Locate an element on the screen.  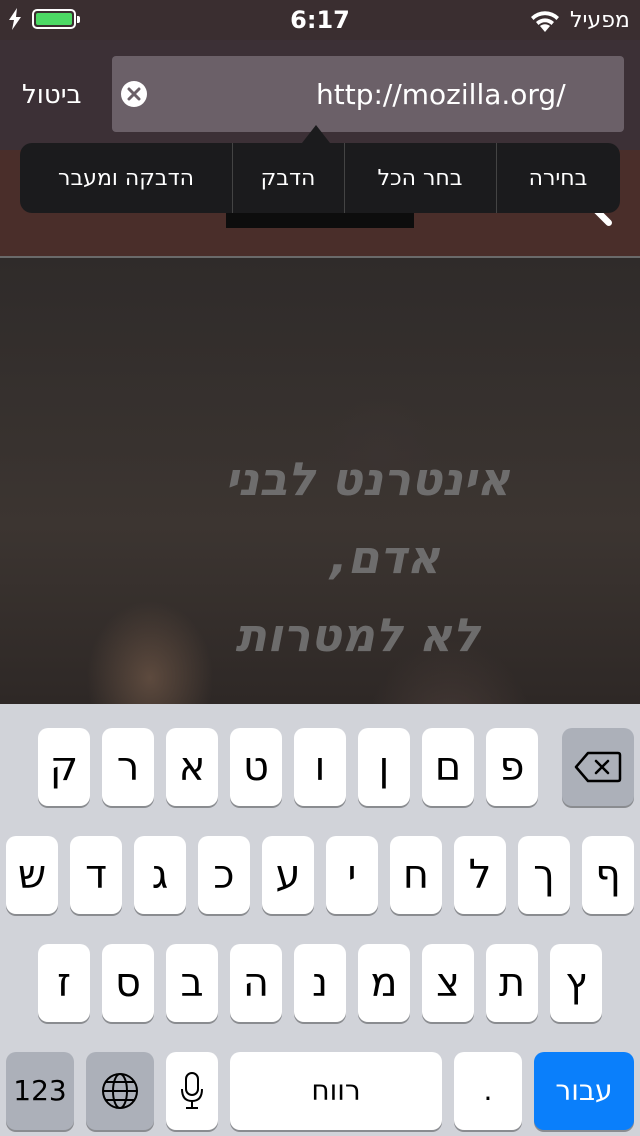
microphone-key is located at coordinates (192, 1091).